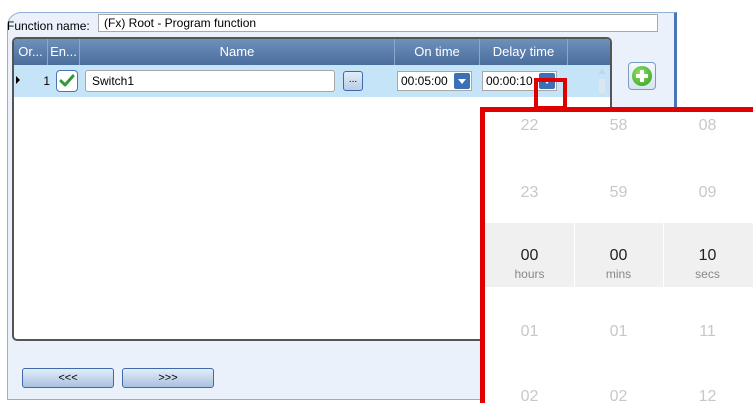 This screenshot has height=403, width=753. I want to click on row-indicator-icon, so click(18, 80).